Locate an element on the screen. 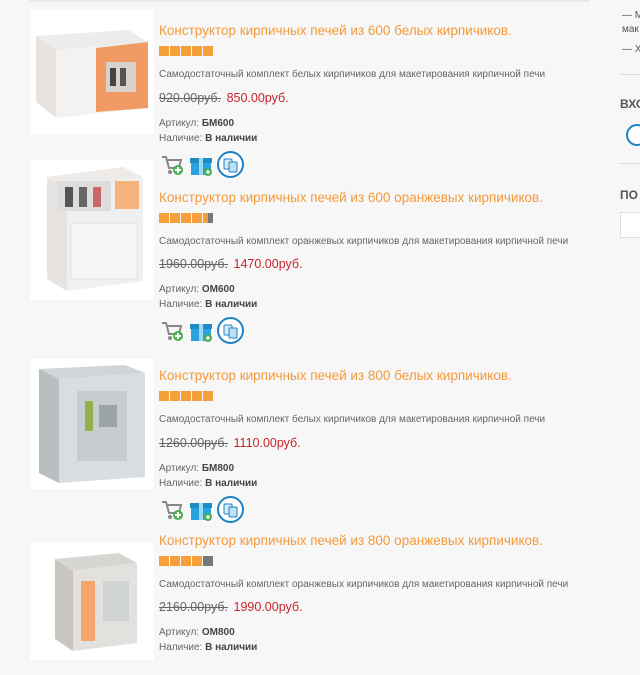 The image size is (640, 675). compare-button is located at coordinates (230, 330).